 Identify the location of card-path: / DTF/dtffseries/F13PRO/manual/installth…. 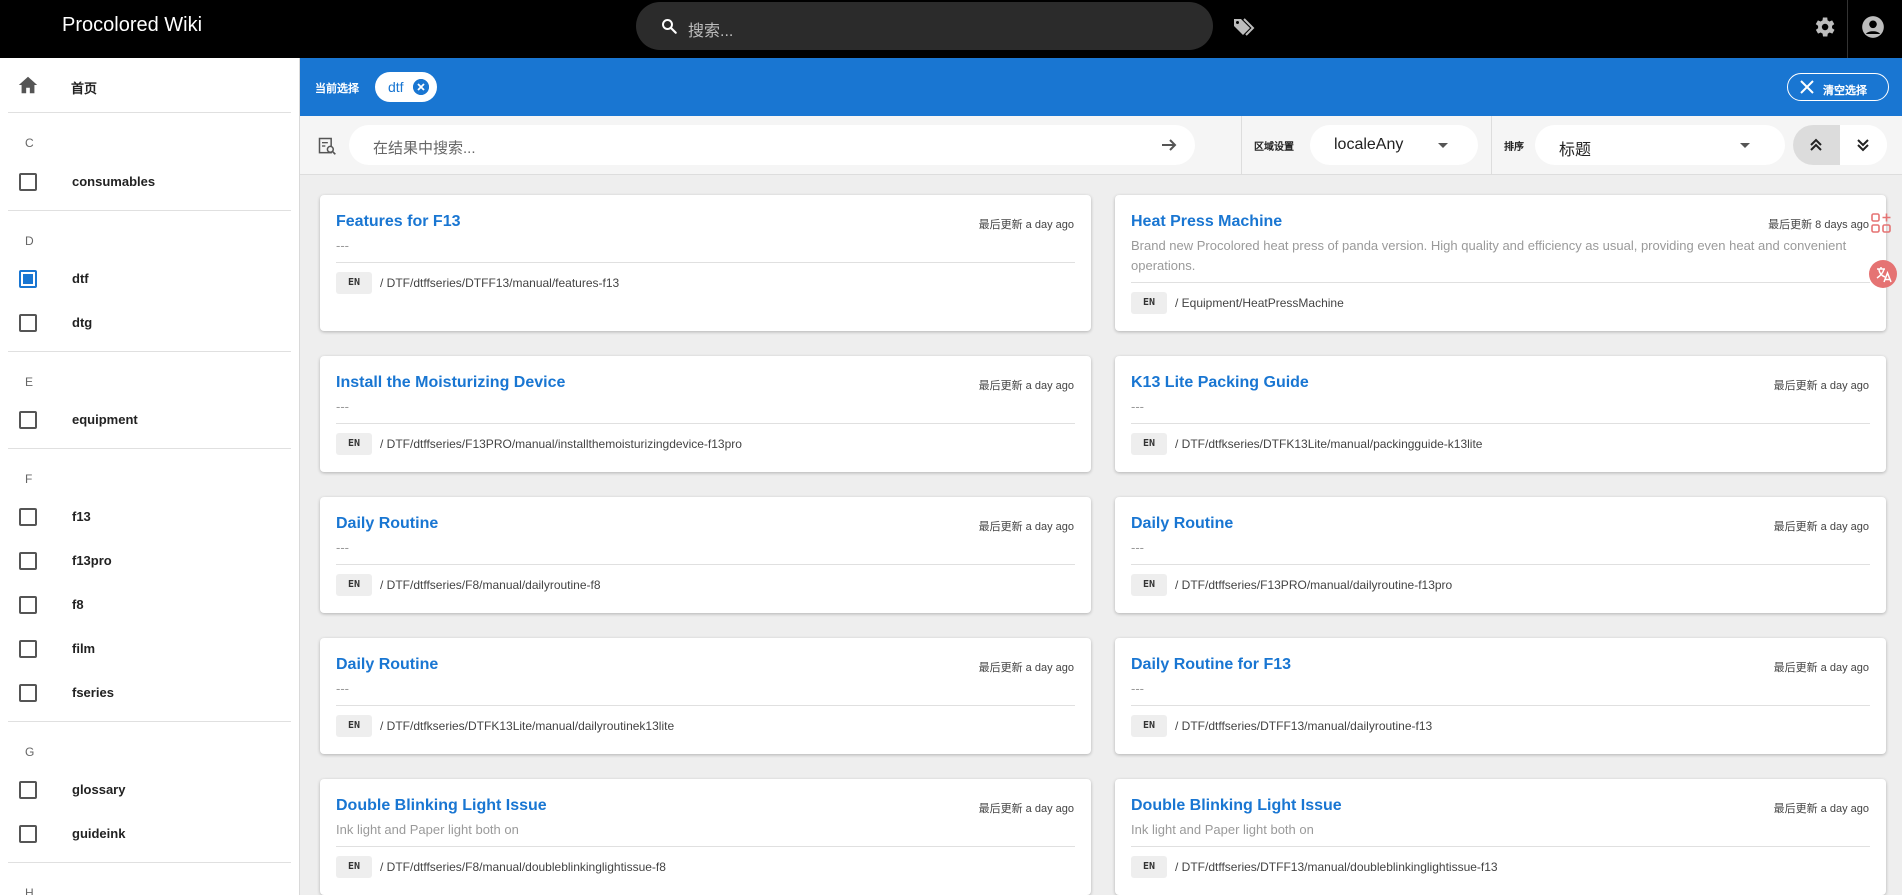
(561, 444).